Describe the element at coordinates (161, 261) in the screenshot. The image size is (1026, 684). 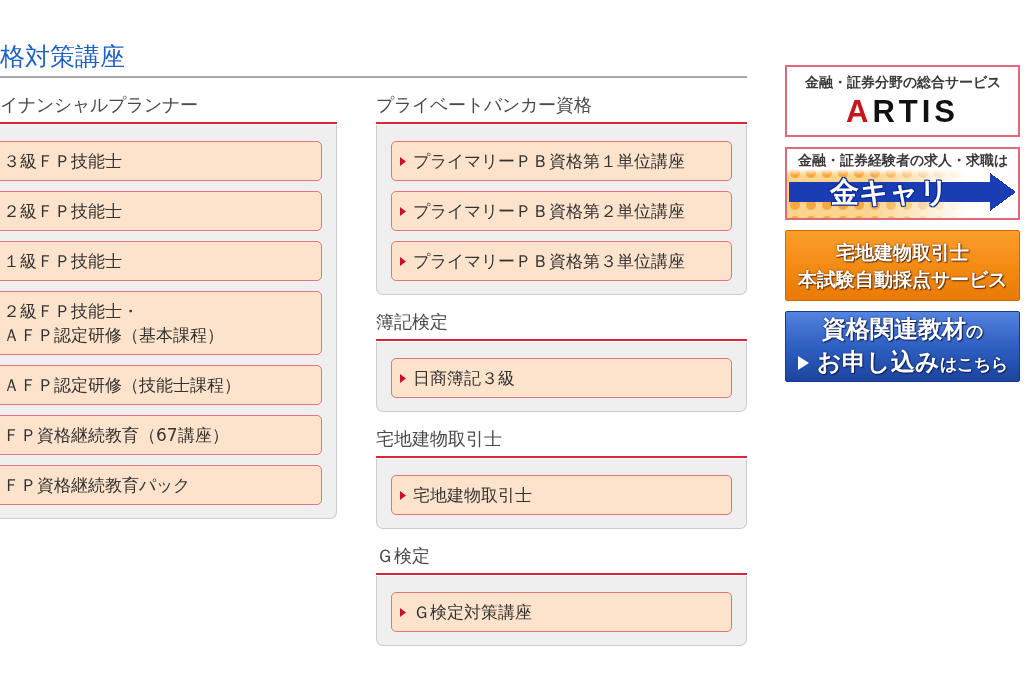
I see `course-link: １級ＦＰ技能士` at that location.